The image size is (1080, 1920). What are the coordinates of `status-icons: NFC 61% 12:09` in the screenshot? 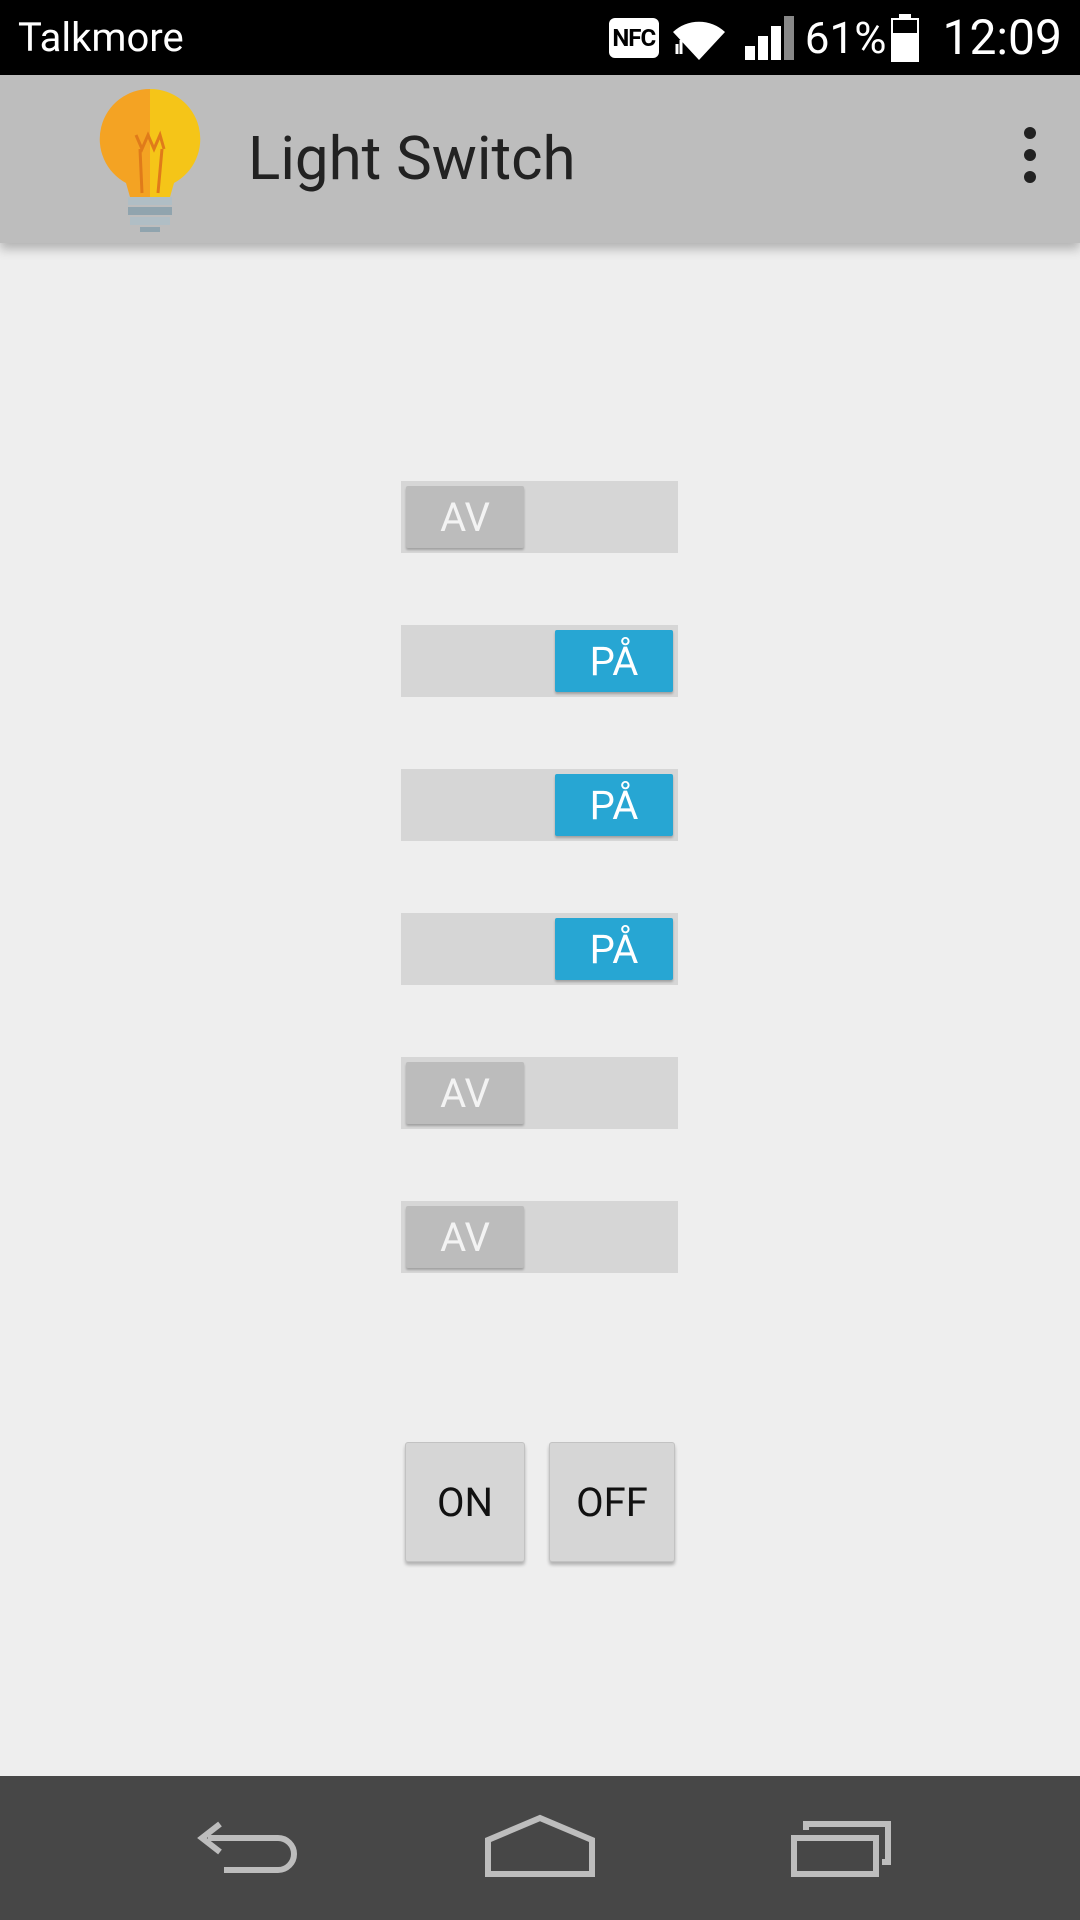 It's located at (835, 37).